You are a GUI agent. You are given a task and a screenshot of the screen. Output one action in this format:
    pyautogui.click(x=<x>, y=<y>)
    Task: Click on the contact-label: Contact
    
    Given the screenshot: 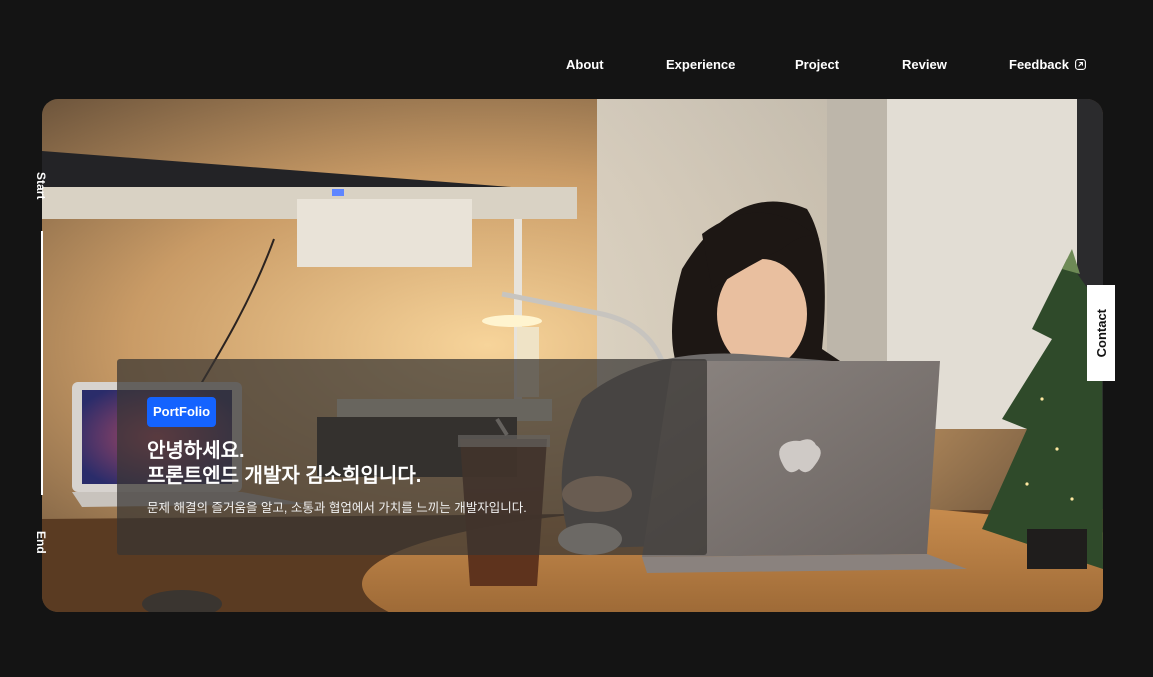 What is the action you would take?
    pyautogui.click(x=1101, y=333)
    